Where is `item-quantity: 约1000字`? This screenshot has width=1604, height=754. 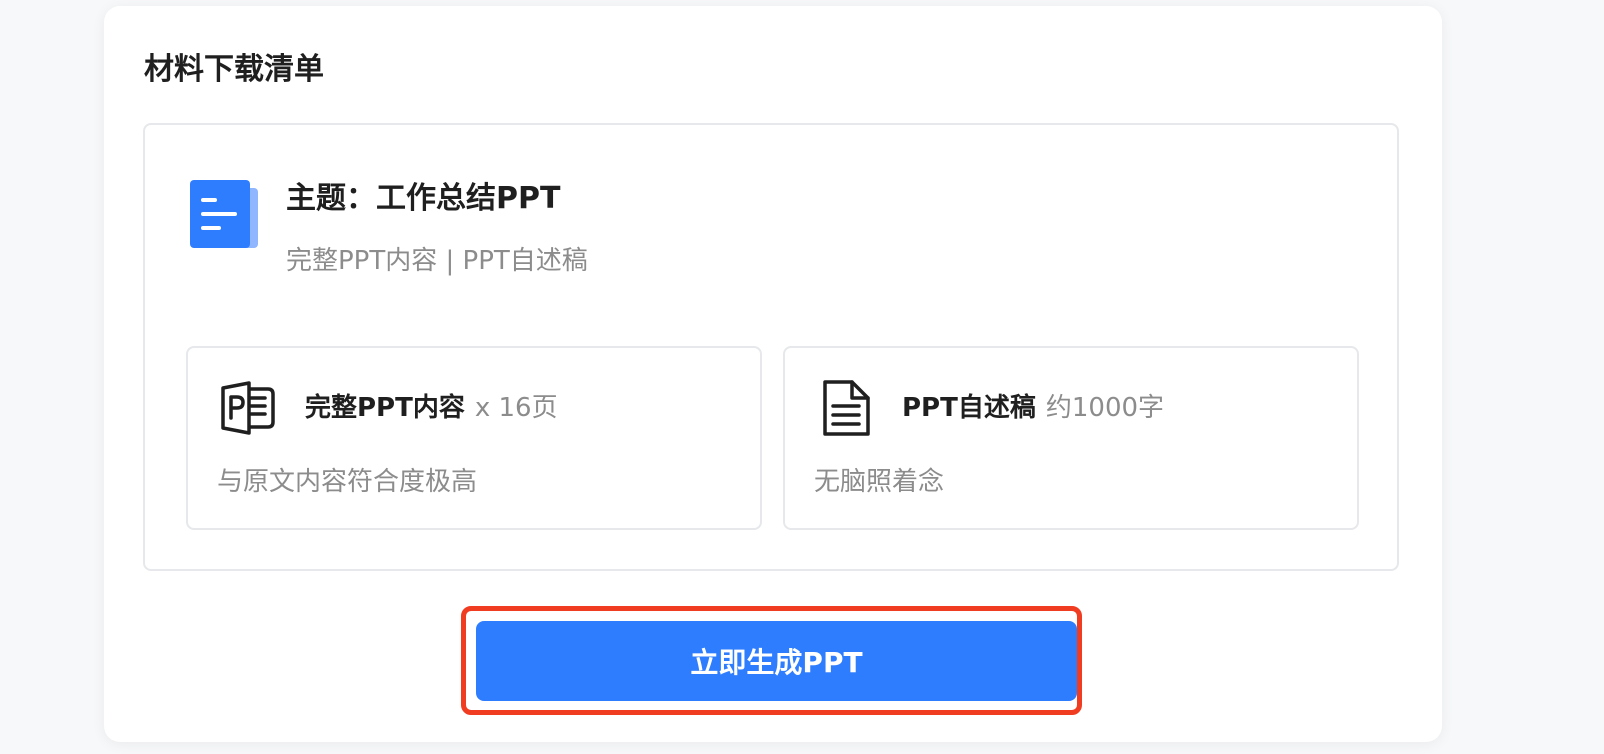
item-quantity: 约1000字 is located at coordinates (1105, 408).